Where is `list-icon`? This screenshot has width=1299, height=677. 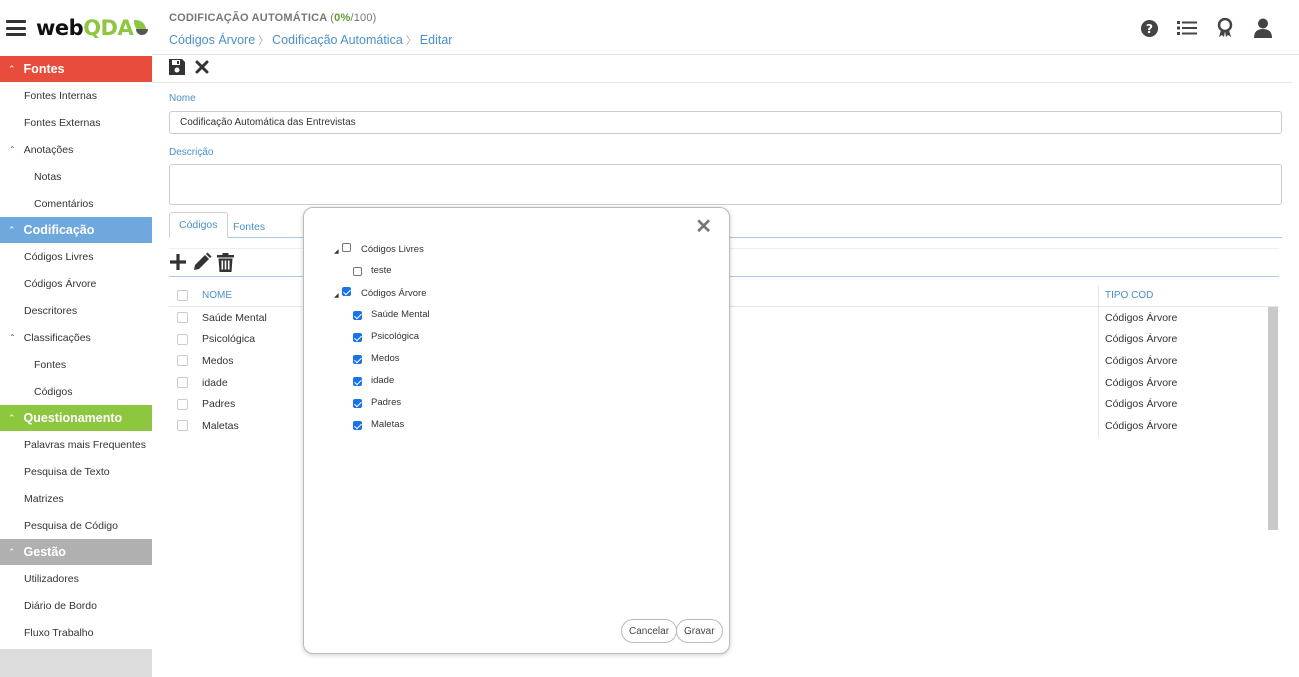
list-icon is located at coordinates (1187, 28).